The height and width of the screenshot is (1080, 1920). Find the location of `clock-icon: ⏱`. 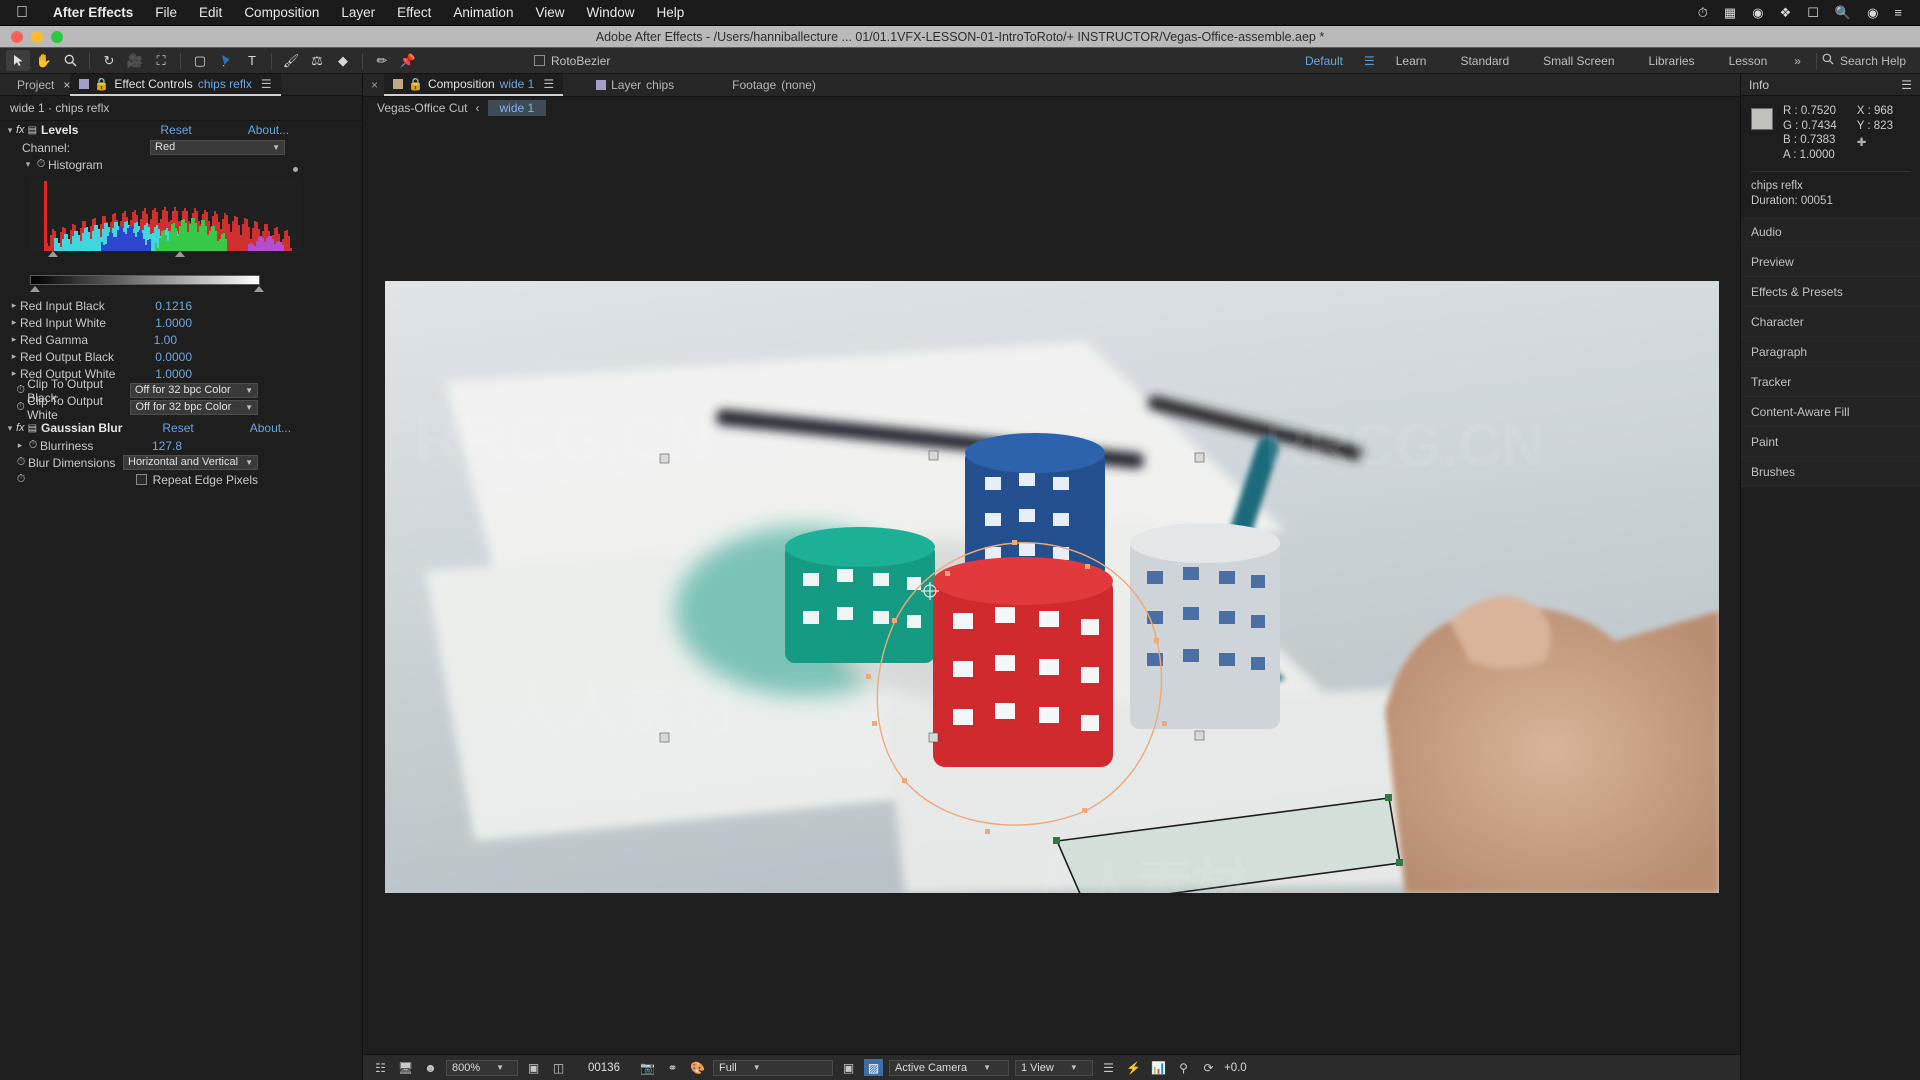

clock-icon: ⏱ is located at coordinates (1703, 13).